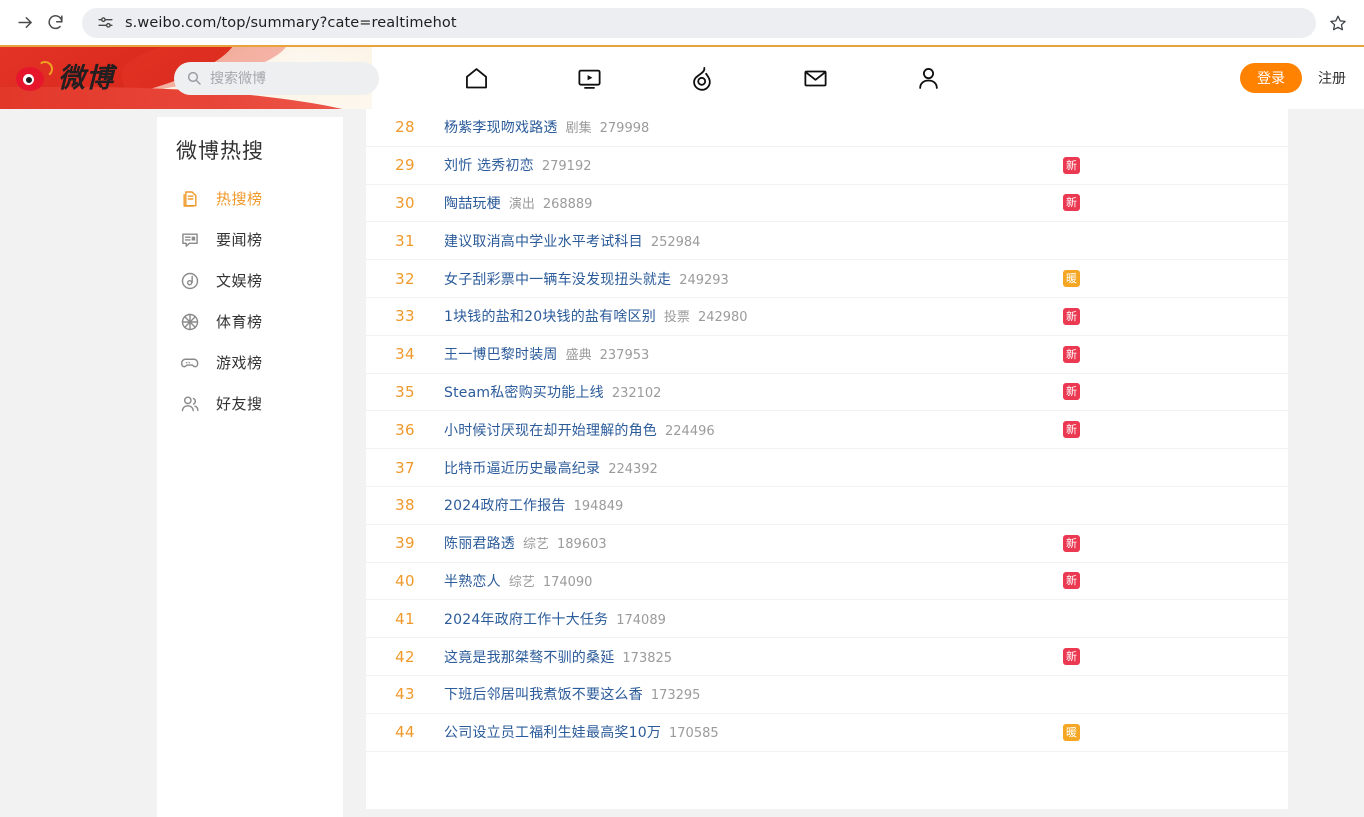 This screenshot has height=817, width=1364. What do you see at coordinates (501, 127) in the screenshot?
I see `row-title-link: 杨紫李现吻戏路透` at bounding box center [501, 127].